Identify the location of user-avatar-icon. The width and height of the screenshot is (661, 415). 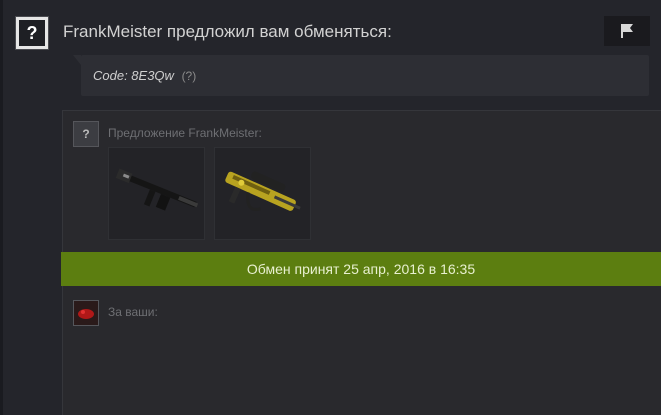
(86, 313).